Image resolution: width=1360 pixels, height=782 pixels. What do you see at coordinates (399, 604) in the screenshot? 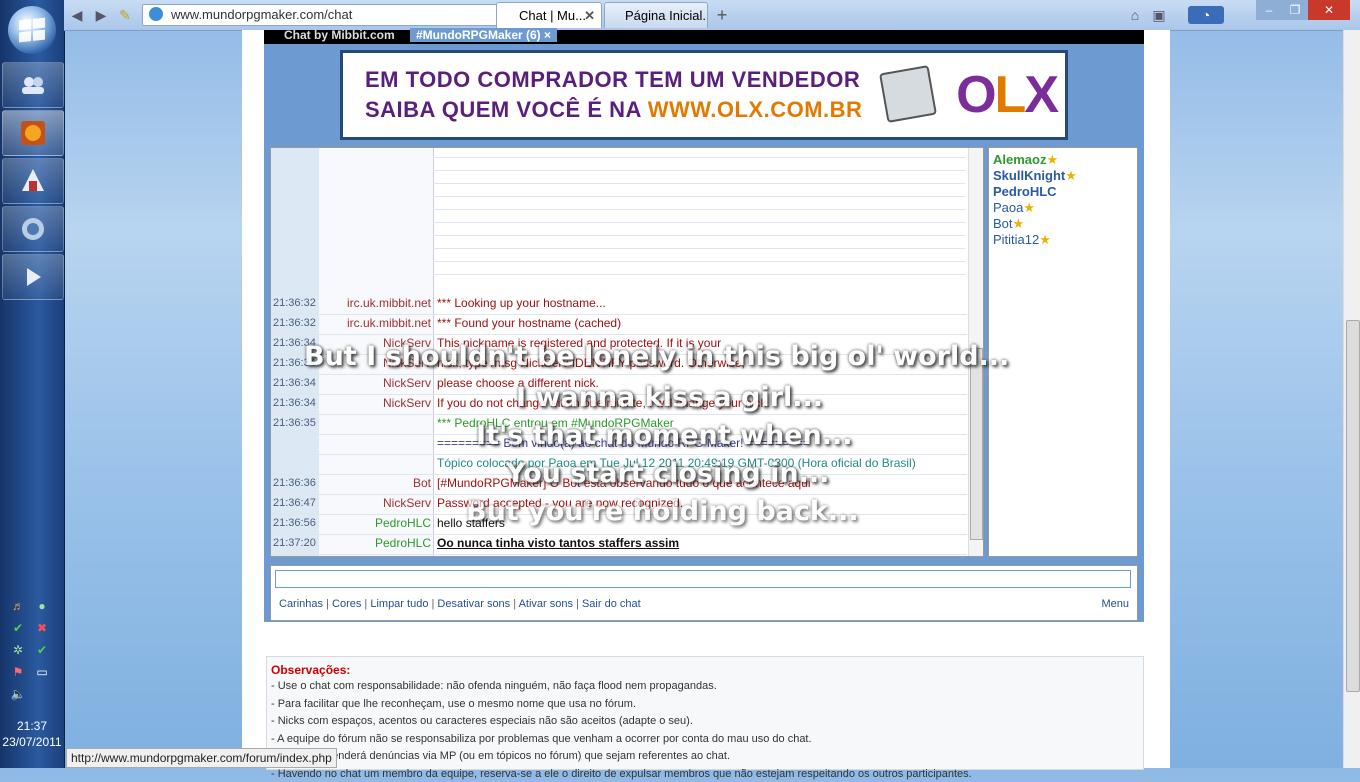
I see `chat-toolbar-link: Limpar tudo` at bounding box center [399, 604].